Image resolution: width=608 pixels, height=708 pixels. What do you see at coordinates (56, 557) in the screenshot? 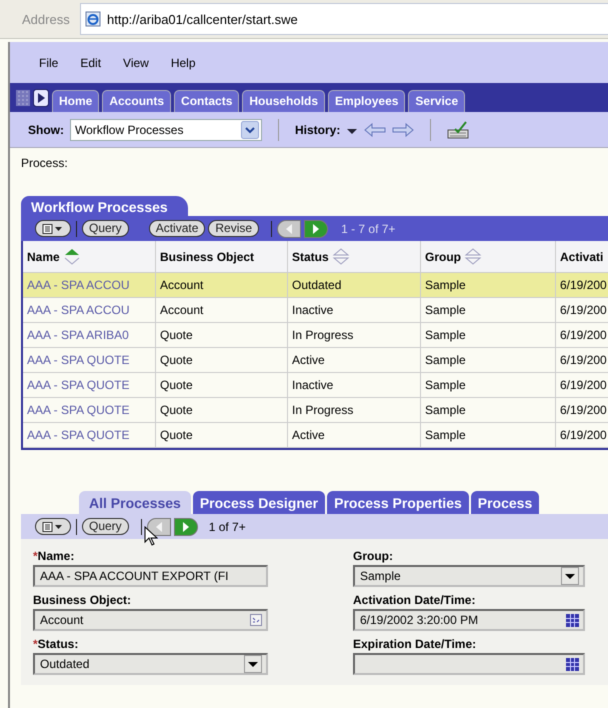
I see `field-label: Name:` at bounding box center [56, 557].